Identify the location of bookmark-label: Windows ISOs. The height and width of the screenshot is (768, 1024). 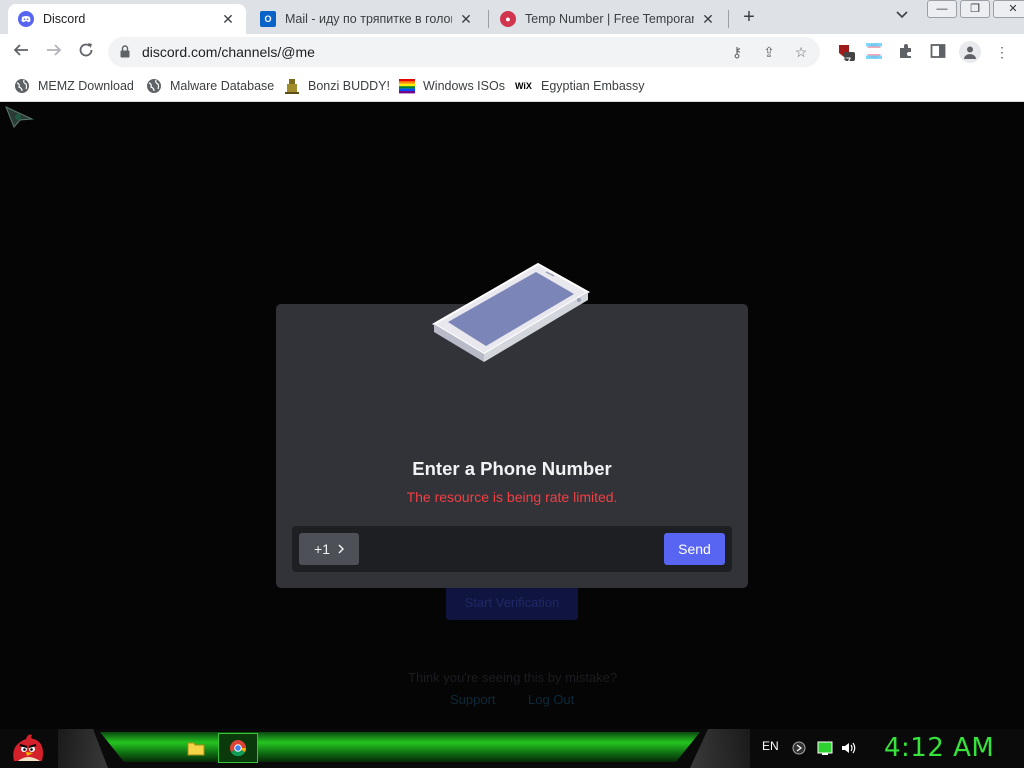
(464, 86).